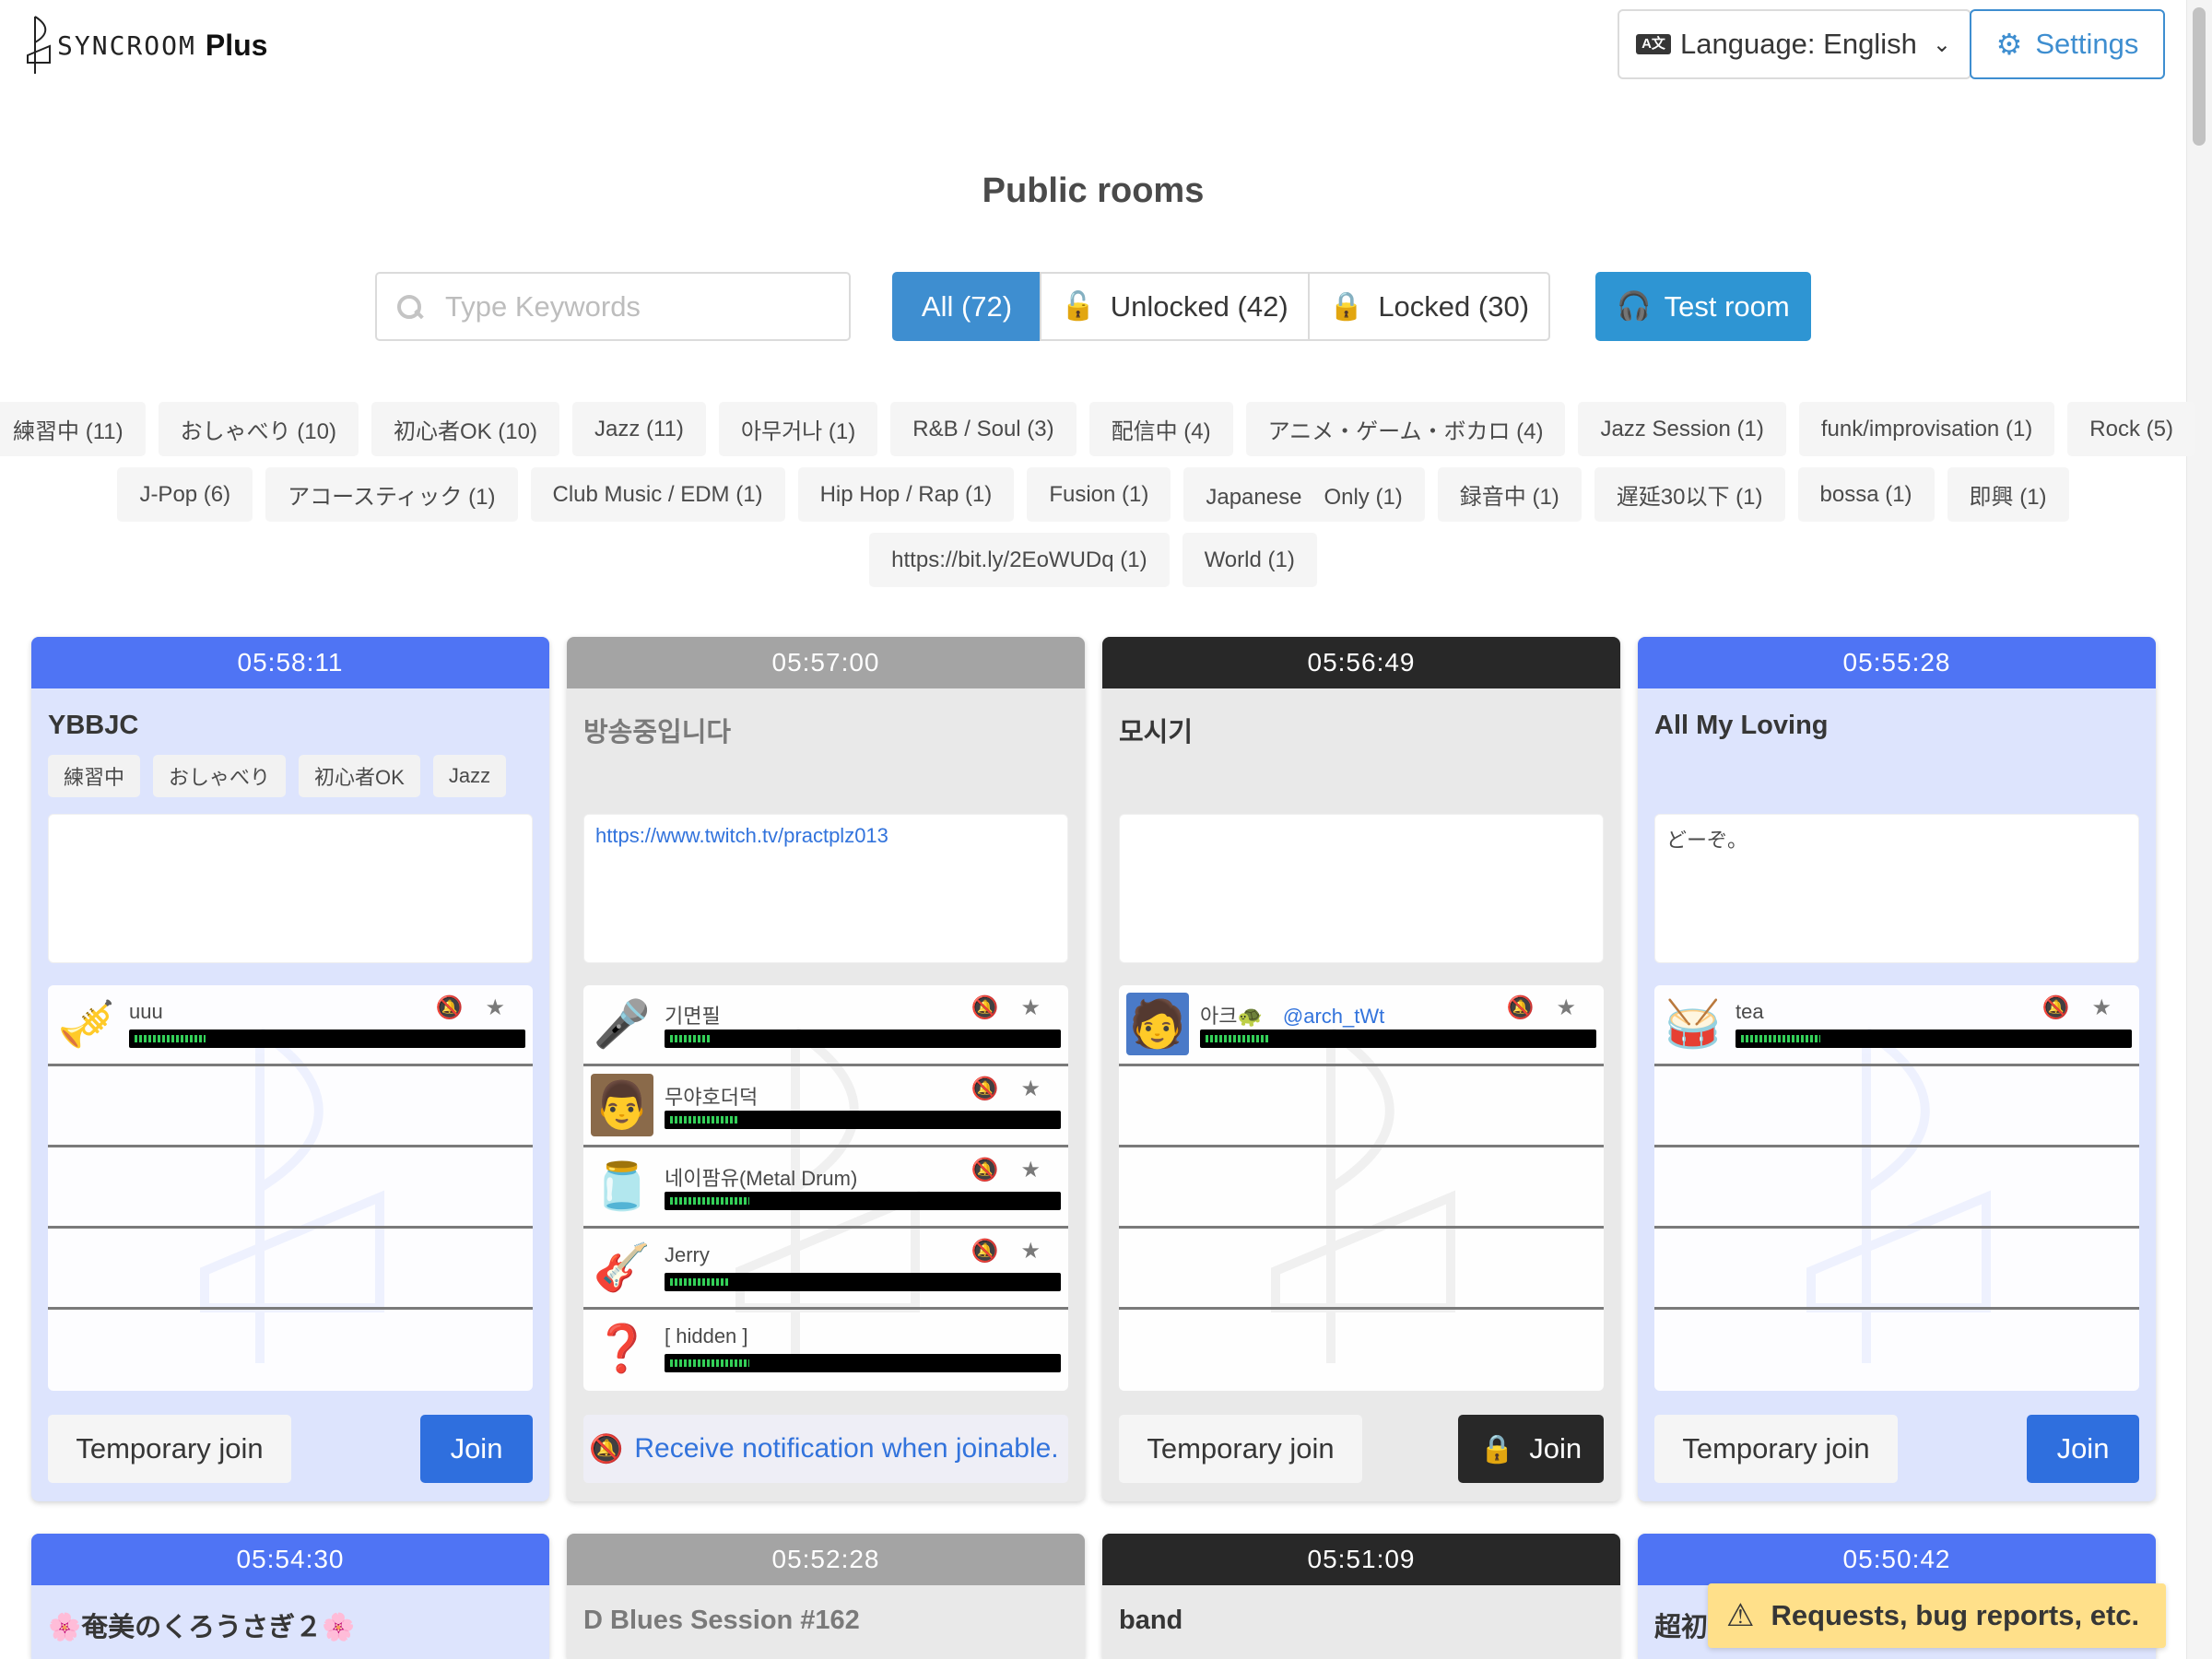  Describe the element at coordinates (1682, 429) in the screenshot. I see `tag-filter: Jazz Session (1)` at that location.